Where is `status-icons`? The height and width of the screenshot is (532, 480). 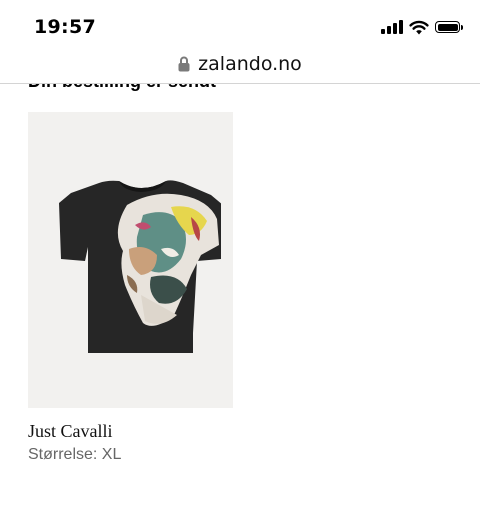 status-icons is located at coordinates (422, 27).